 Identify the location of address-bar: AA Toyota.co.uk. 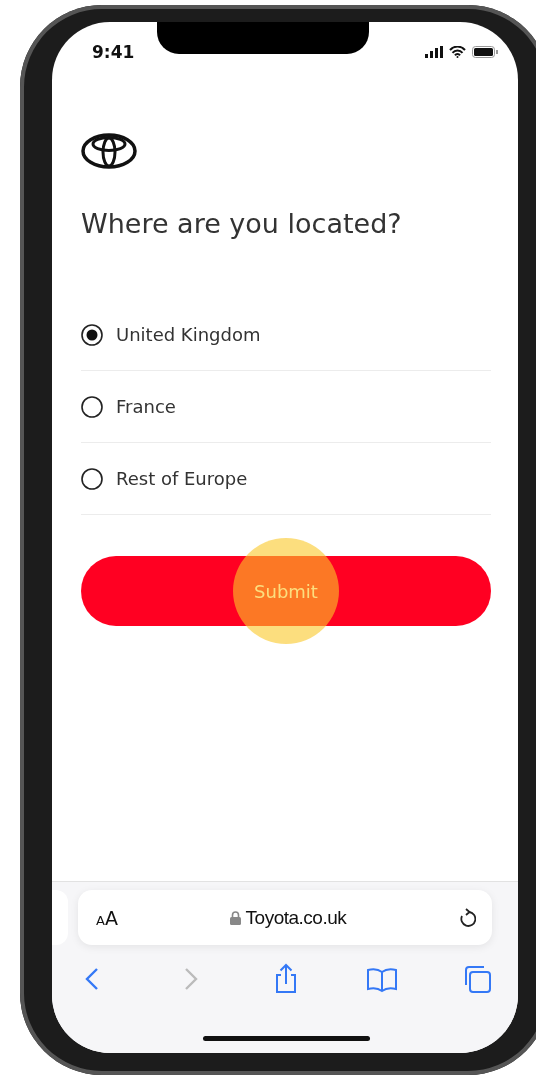
(285, 917).